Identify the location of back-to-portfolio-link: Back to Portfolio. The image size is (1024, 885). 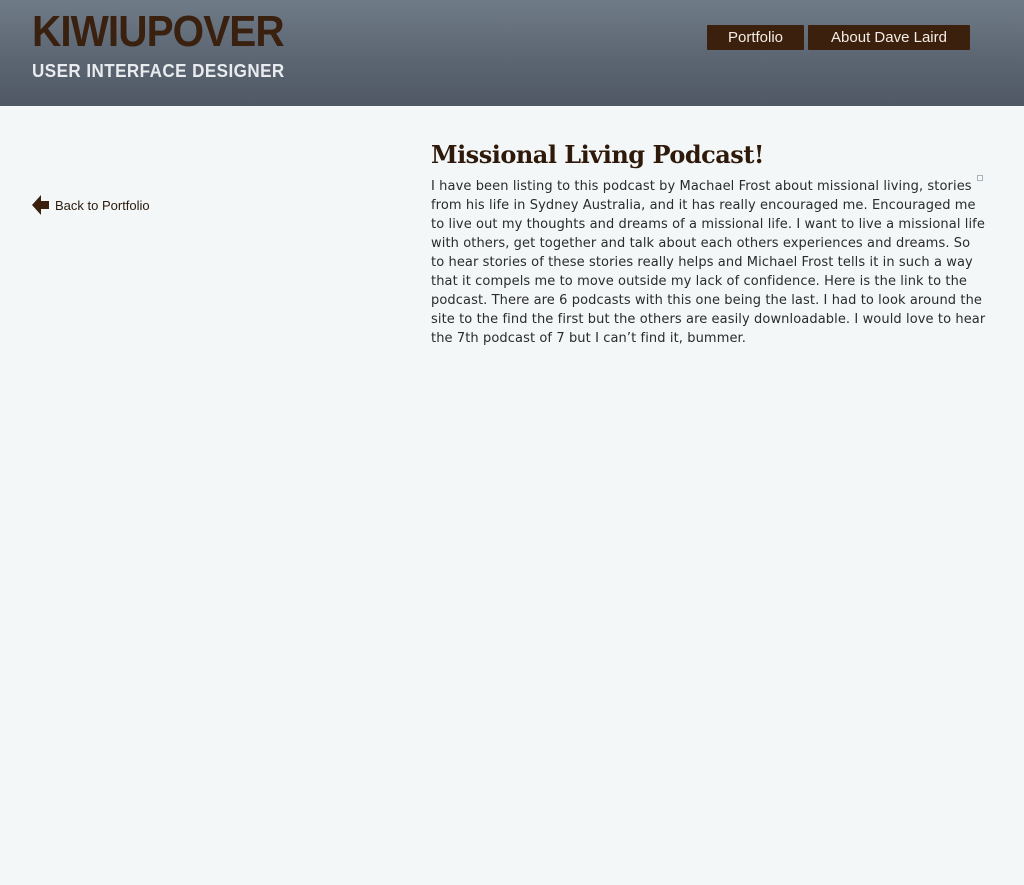
(91, 205).